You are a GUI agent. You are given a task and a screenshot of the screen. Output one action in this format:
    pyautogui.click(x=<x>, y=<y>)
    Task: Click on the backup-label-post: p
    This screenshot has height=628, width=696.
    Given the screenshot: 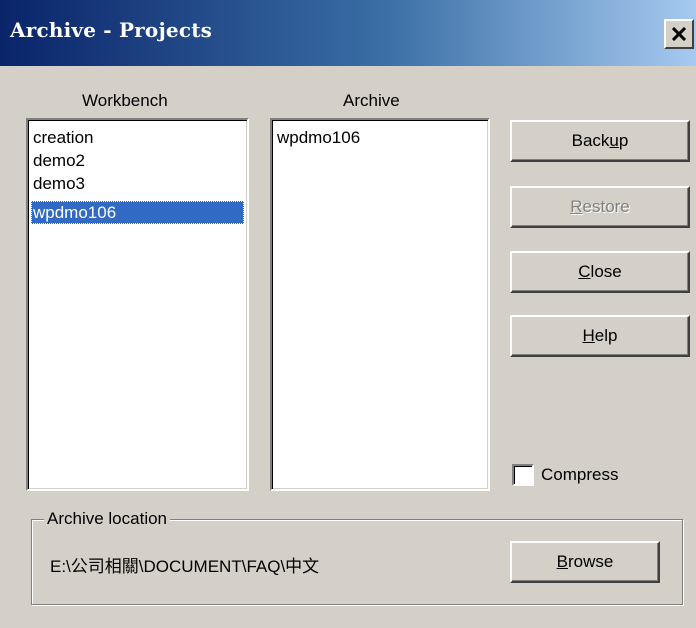 What is the action you would take?
    pyautogui.click(x=623, y=140)
    